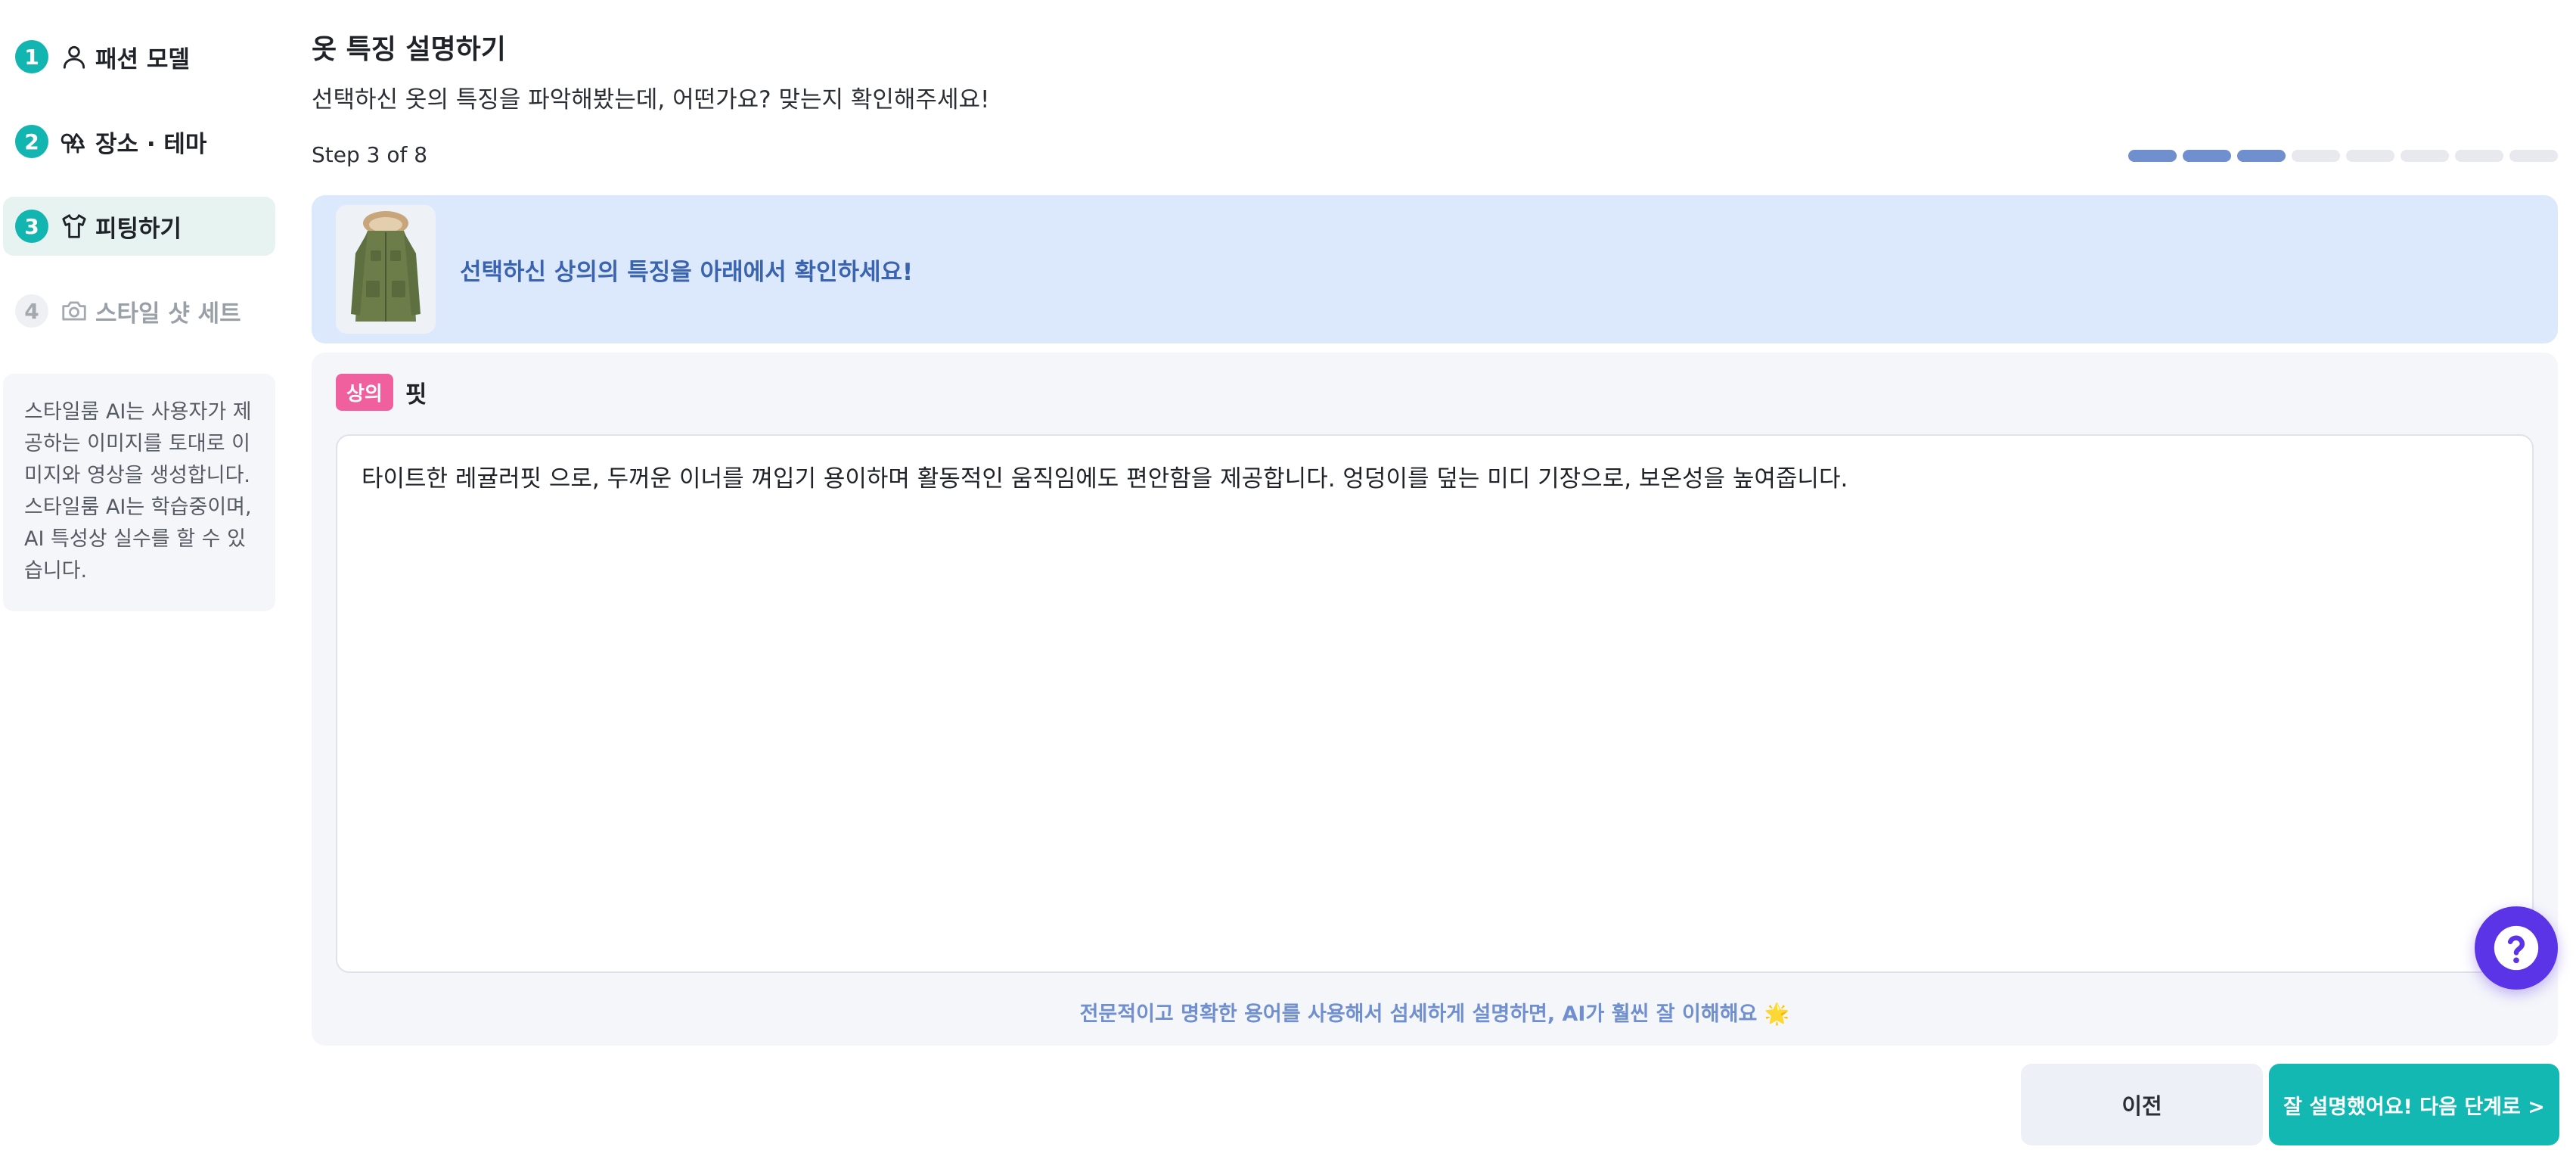 The image size is (2576, 1153). What do you see at coordinates (2142, 1104) in the screenshot?
I see `previous-button: 이전` at bounding box center [2142, 1104].